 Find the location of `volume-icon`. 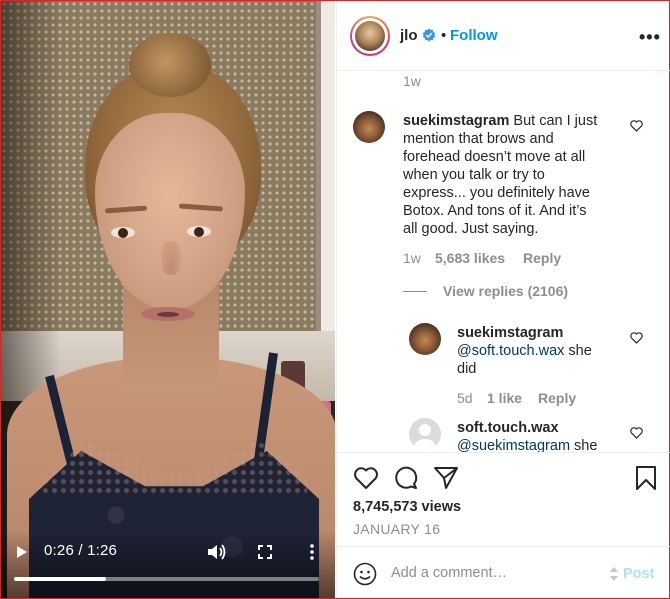

volume-icon is located at coordinates (216, 552).